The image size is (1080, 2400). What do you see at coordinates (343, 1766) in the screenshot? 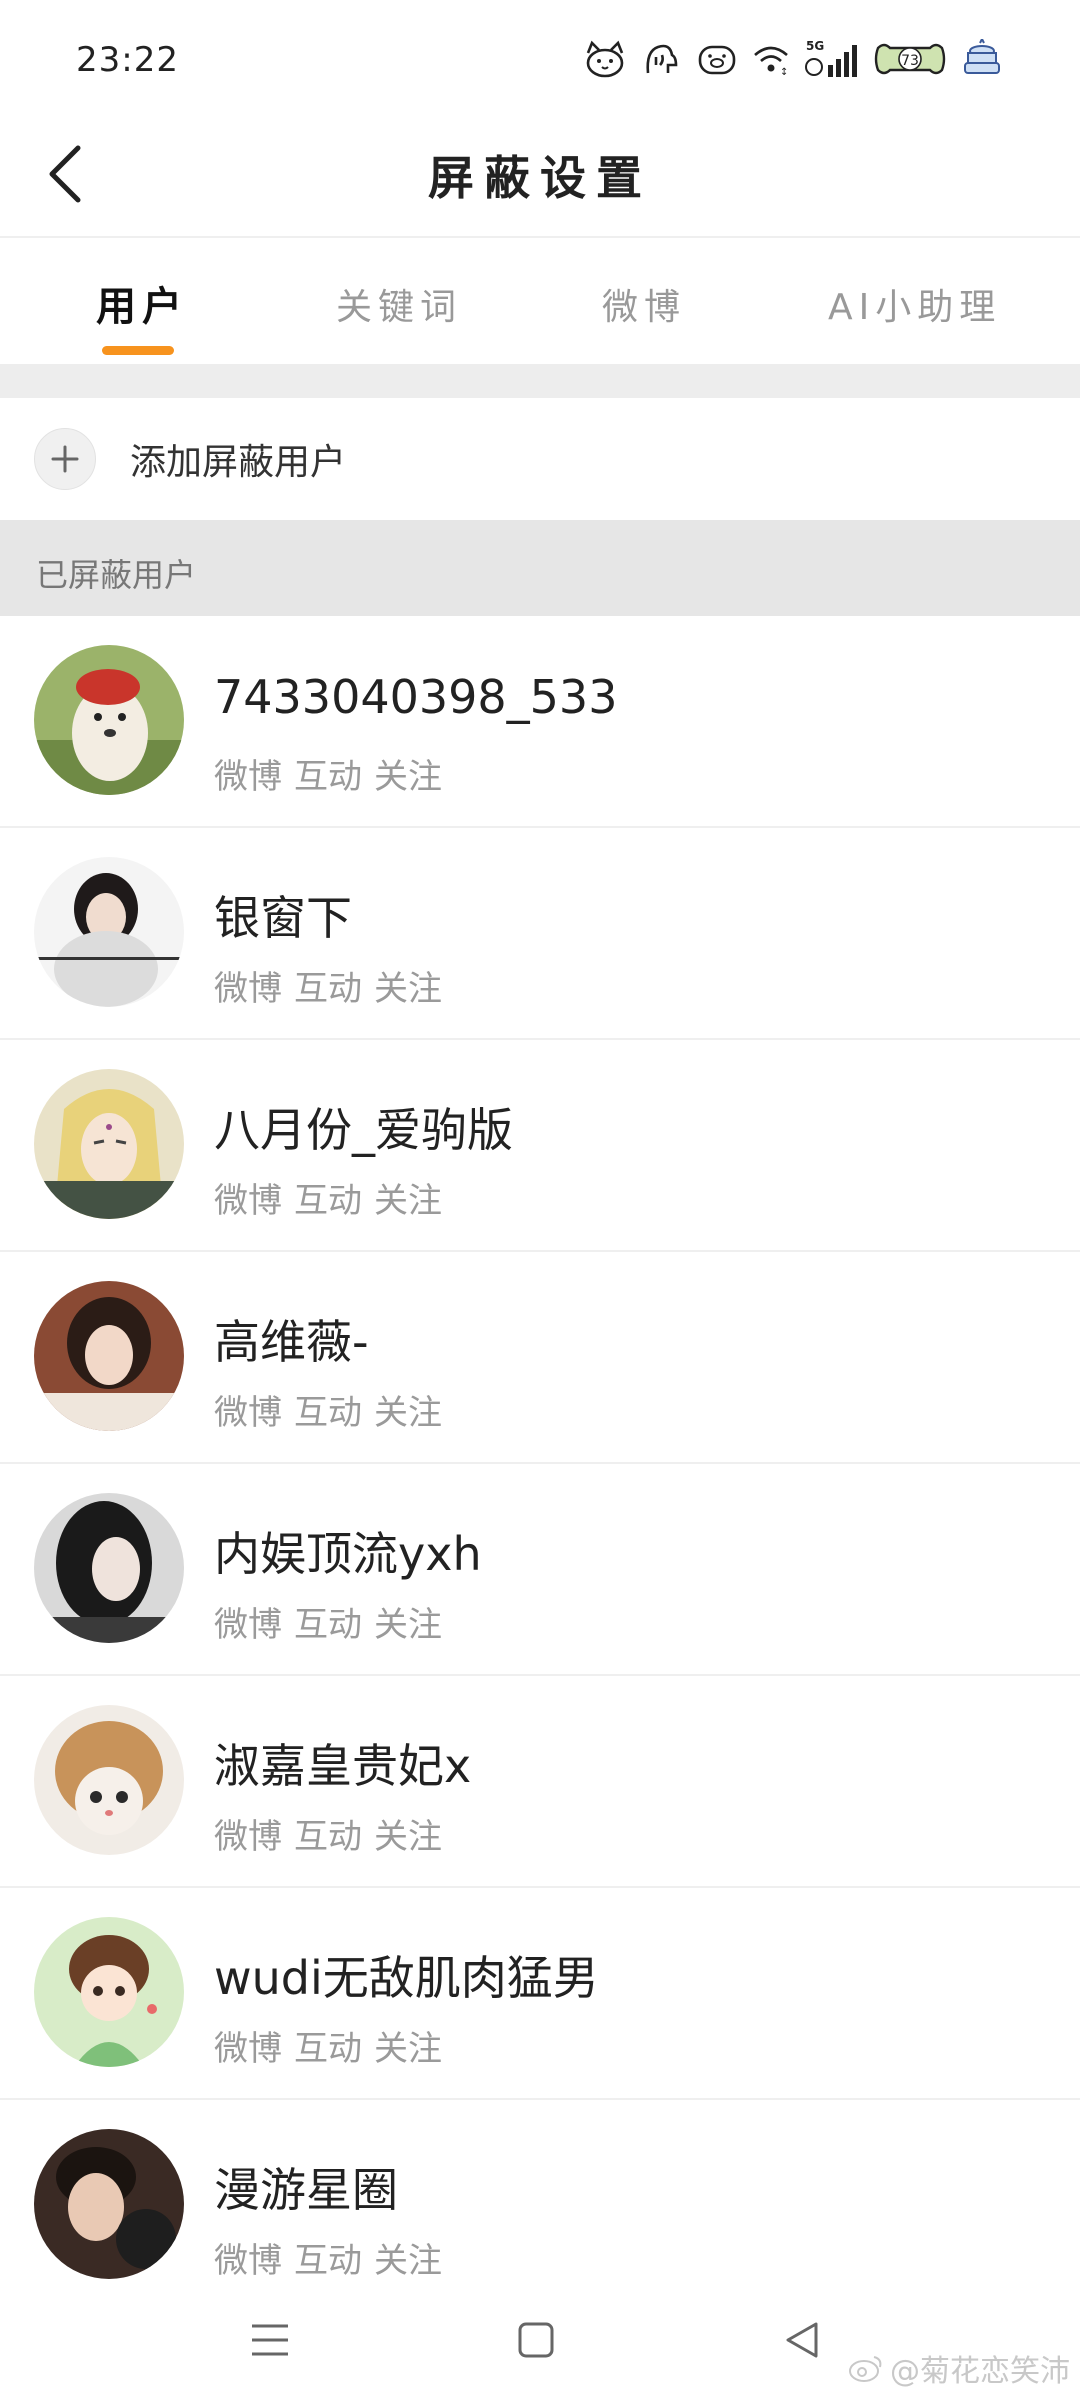
I see `user-name: 淑嘉皇贵妃x` at bounding box center [343, 1766].